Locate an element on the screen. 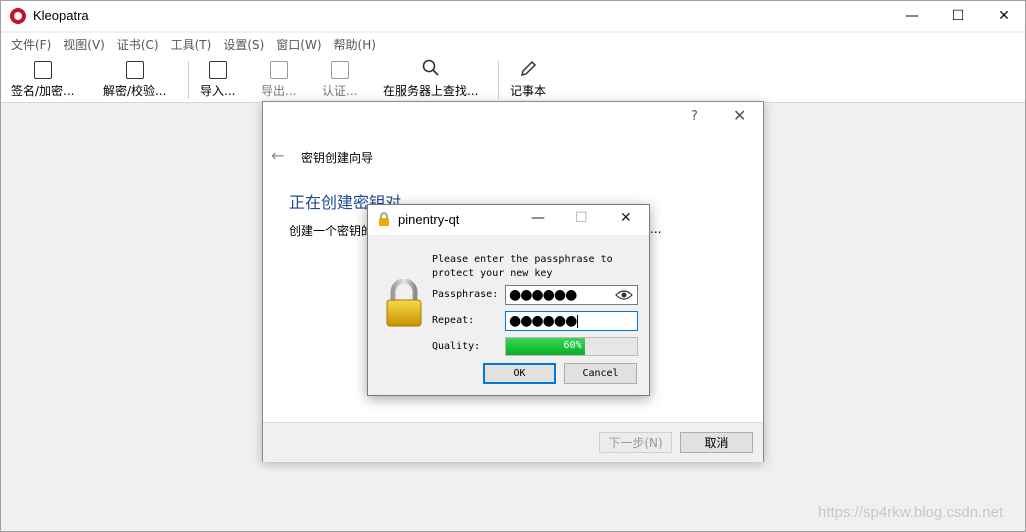 This screenshot has height=532, width=1026. menu-view: 视图(V) is located at coordinates (84, 44).